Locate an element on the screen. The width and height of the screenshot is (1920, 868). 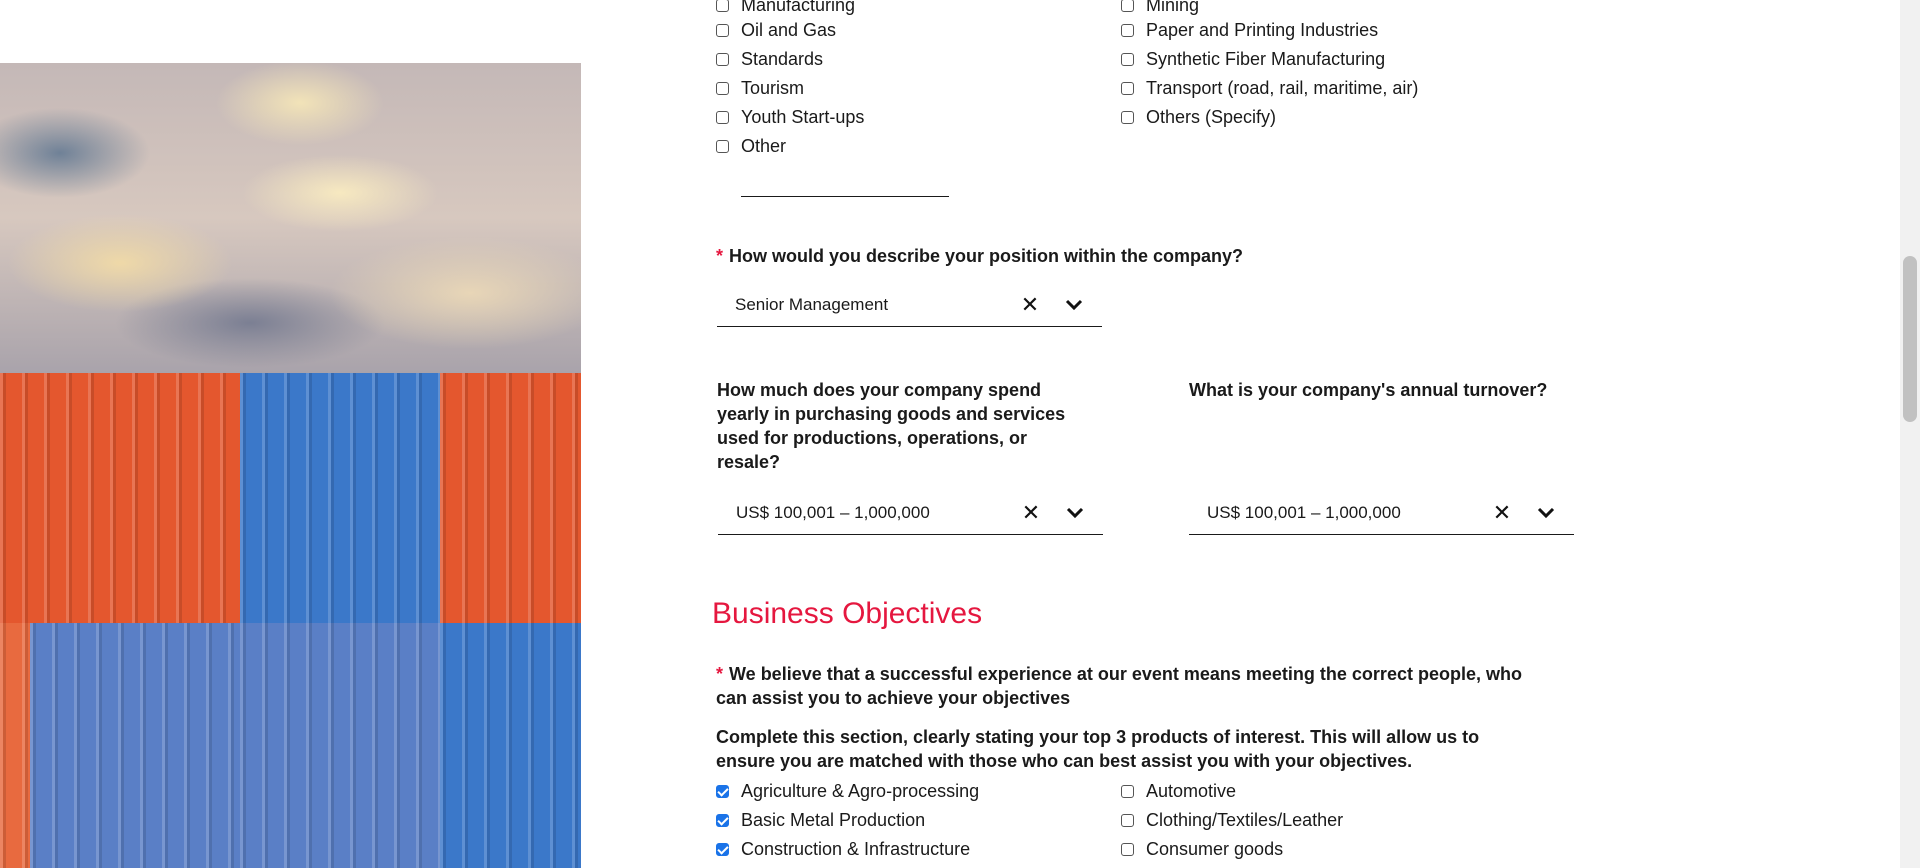
checkbox-label: Oil and Gas is located at coordinates (789, 29).